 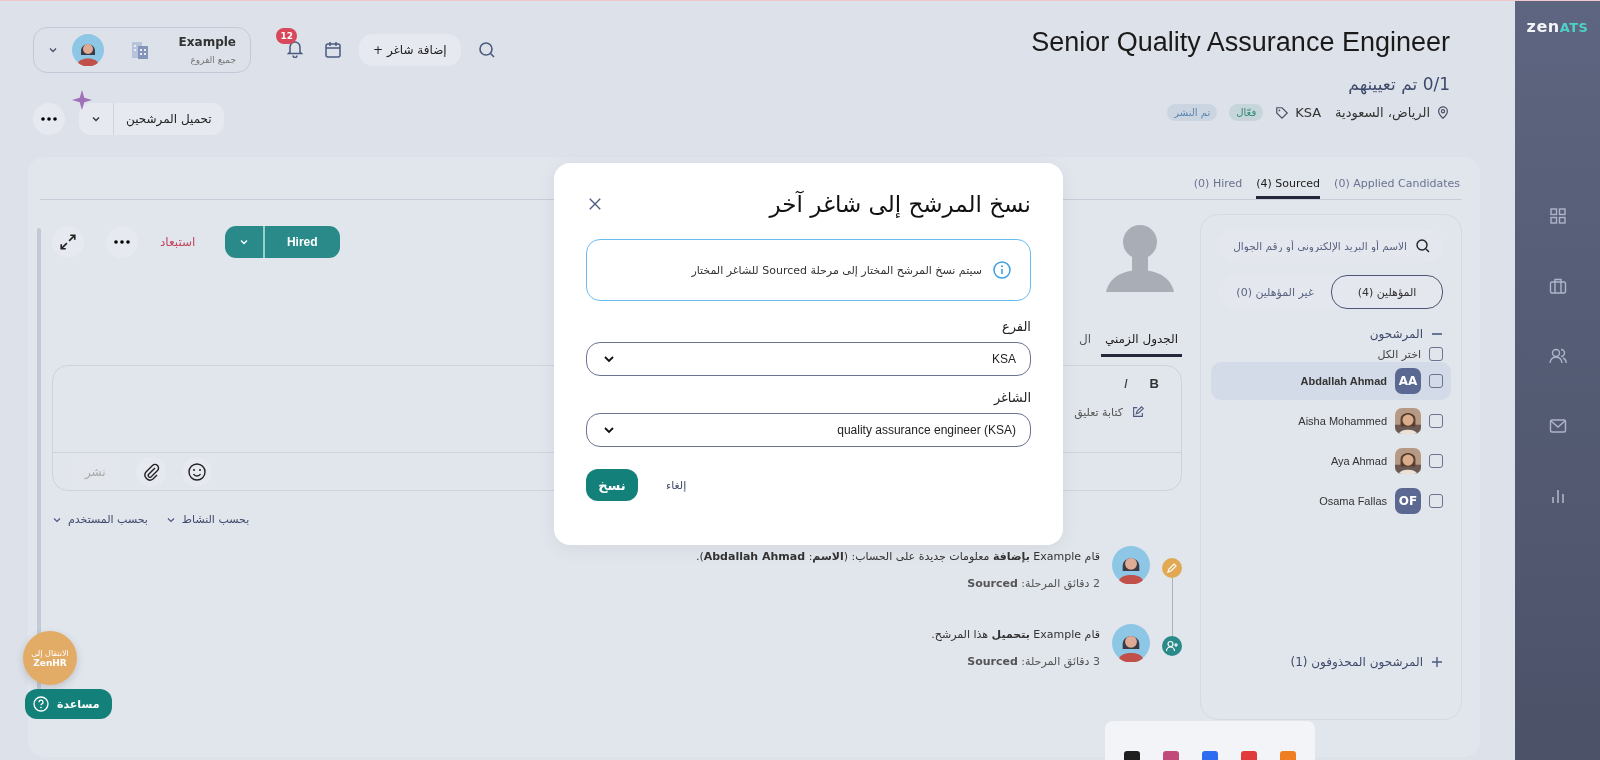 What do you see at coordinates (808, 359) in the screenshot?
I see `select-field: KSA` at bounding box center [808, 359].